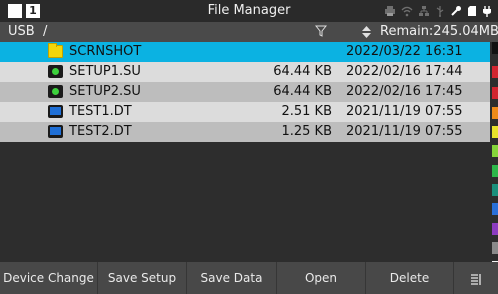 This screenshot has width=498, height=294. I want to click on file-row-setup1: SETUP1.SU 64.44 KB 2022/02/16 17:44, so click(245, 72).